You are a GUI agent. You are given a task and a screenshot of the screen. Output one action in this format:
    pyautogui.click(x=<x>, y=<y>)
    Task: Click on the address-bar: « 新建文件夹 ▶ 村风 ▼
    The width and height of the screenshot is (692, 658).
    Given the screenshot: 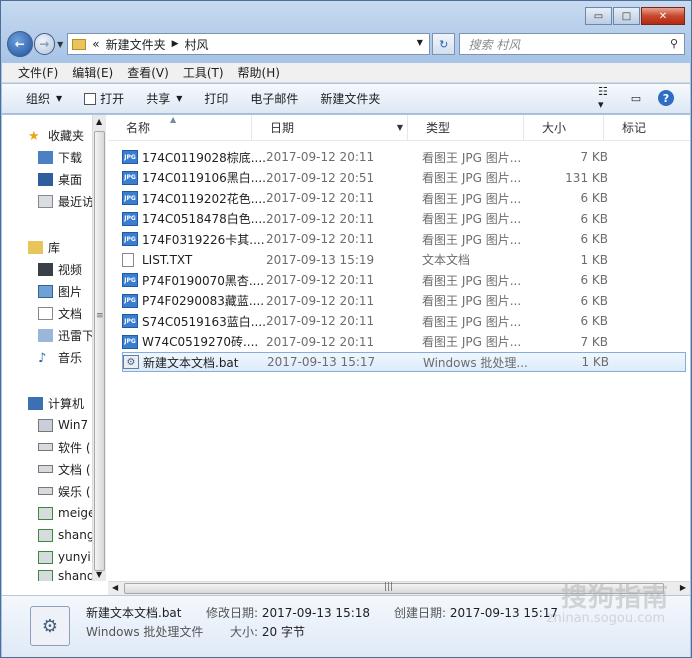 What is the action you would take?
    pyautogui.click(x=248, y=44)
    